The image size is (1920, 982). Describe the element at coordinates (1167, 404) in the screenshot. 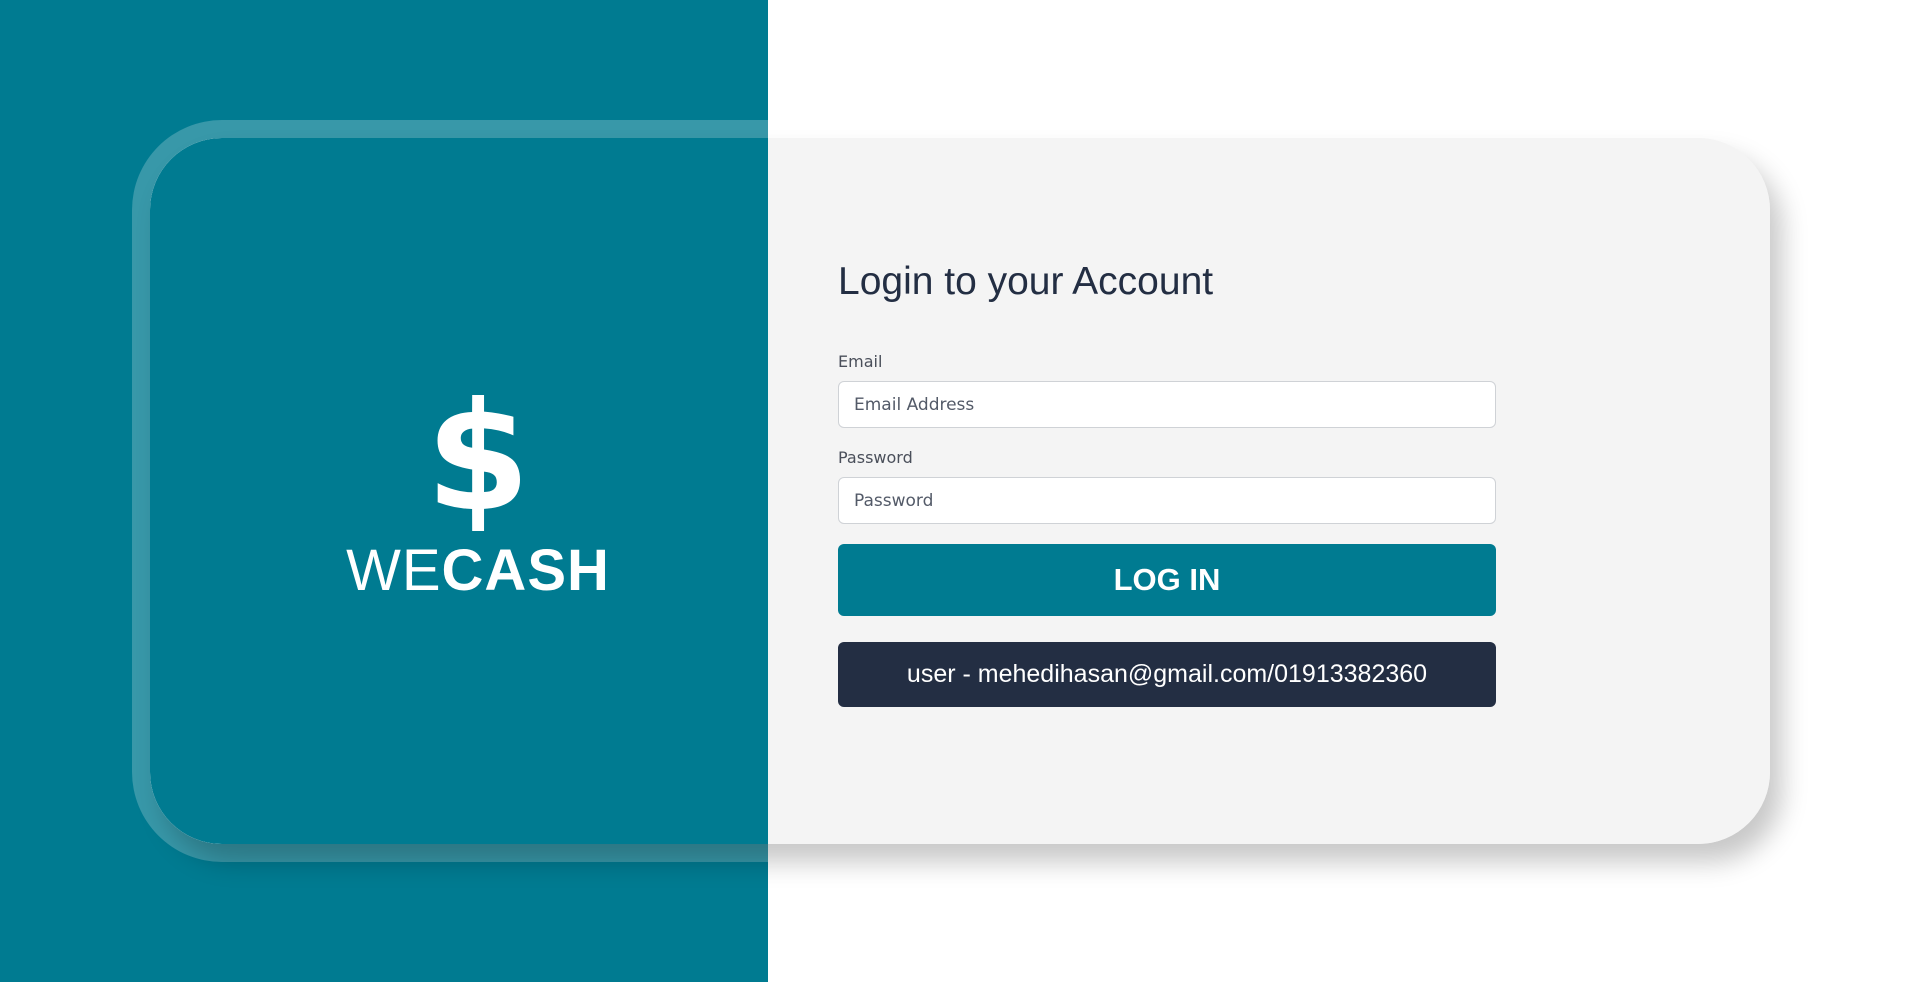

I see `email-input` at that location.